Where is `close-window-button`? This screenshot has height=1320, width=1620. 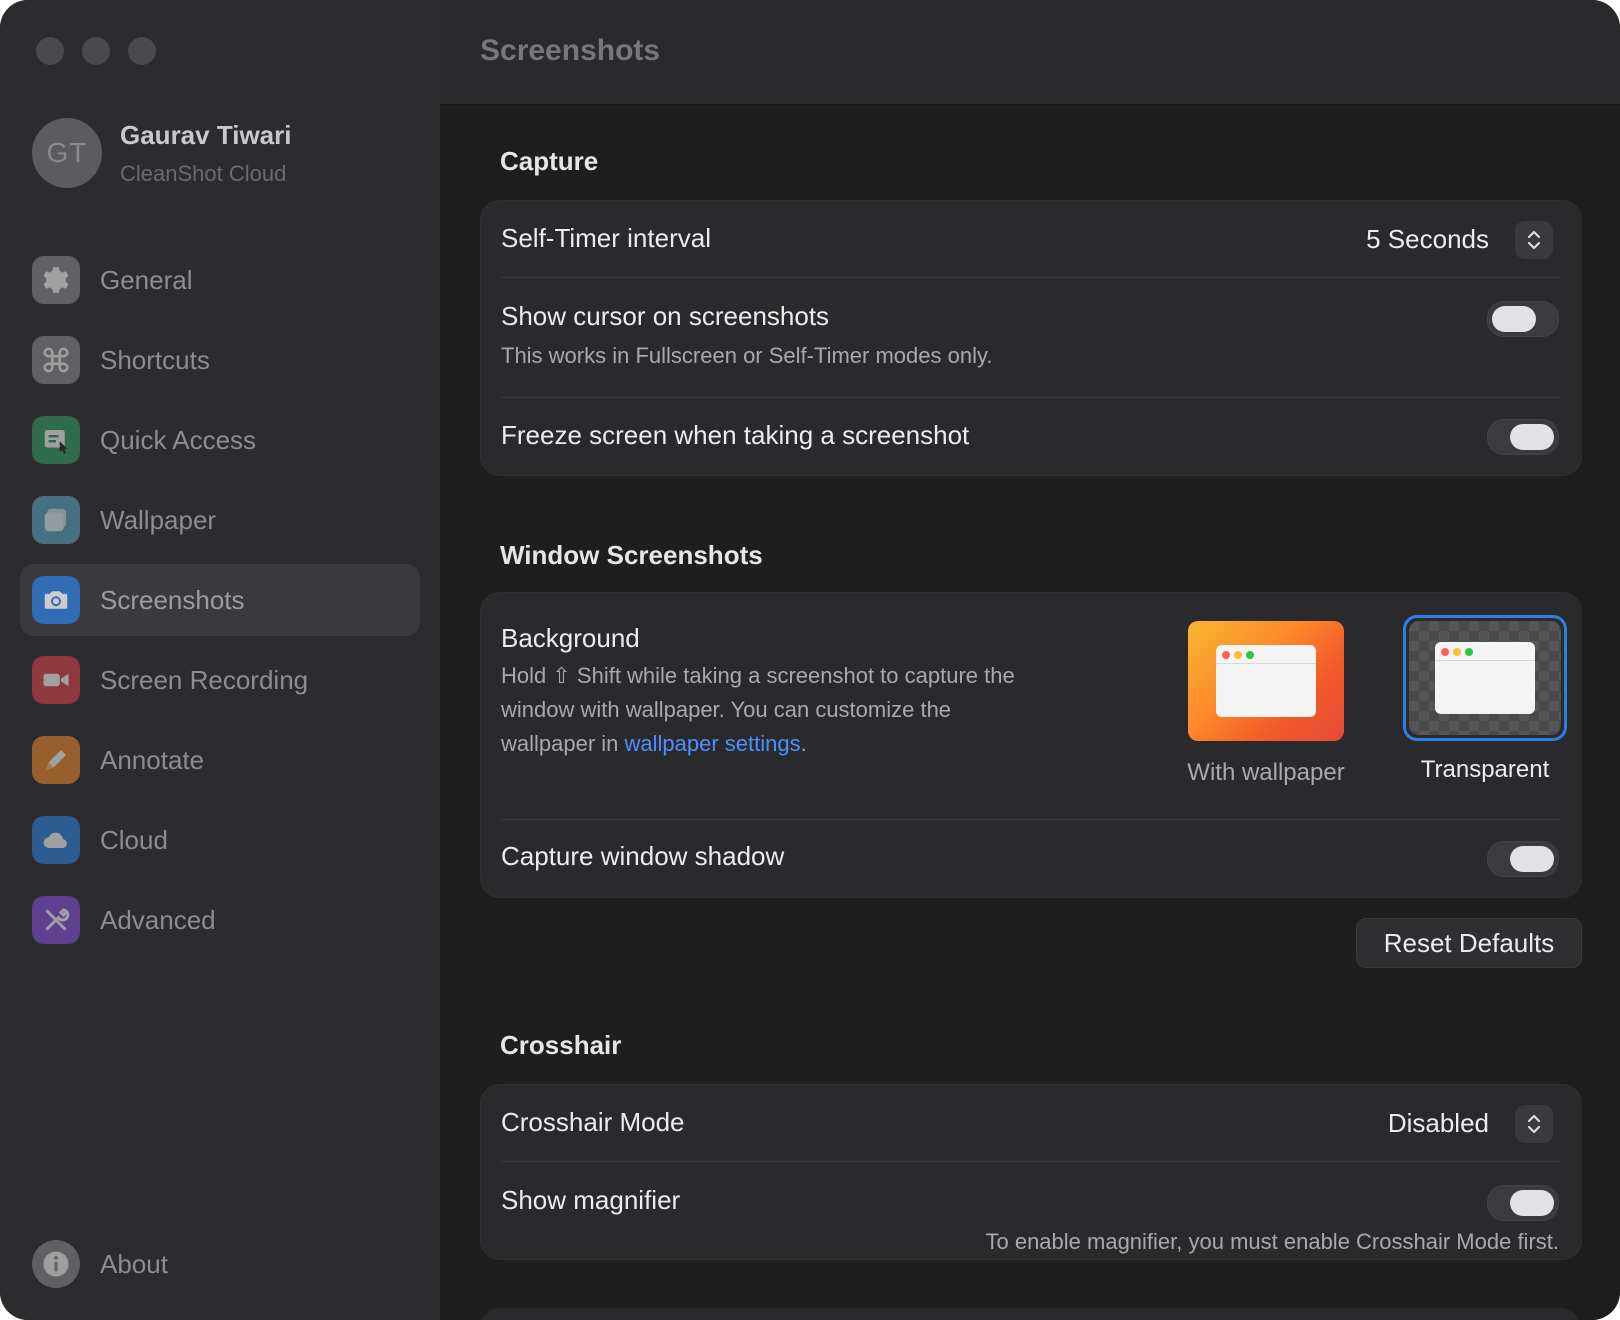 close-window-button is located at coordinates (50, 51).